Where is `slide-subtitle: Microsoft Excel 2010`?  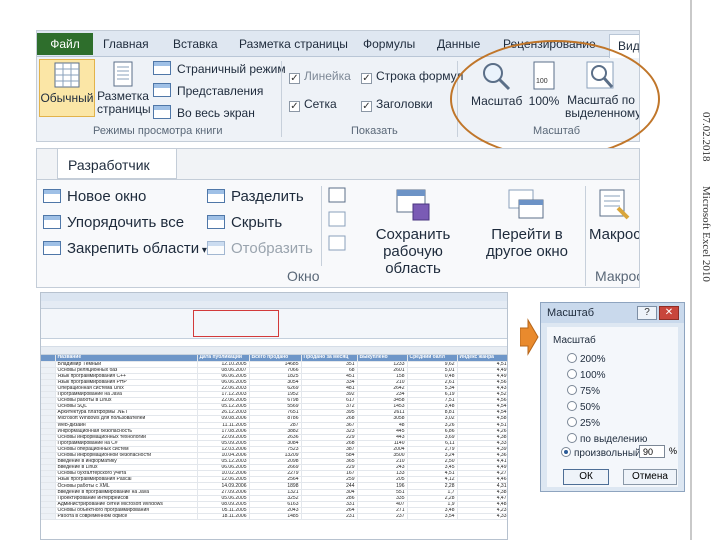 slide-subtitle: Microsoft Excel 2010 is located at coordinates (706, 234).